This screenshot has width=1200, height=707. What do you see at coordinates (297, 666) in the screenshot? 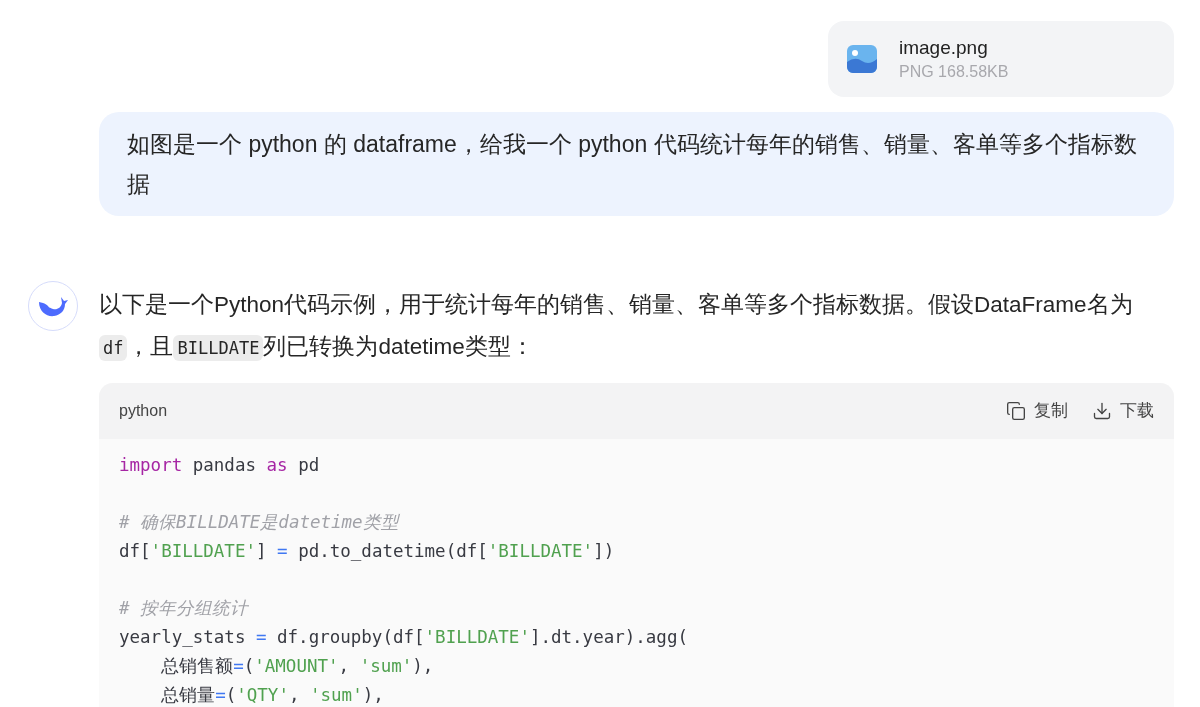
I see `code-line: 总销售额=('AMOUNT', 'sum'),` at bounding box center [297, 666].